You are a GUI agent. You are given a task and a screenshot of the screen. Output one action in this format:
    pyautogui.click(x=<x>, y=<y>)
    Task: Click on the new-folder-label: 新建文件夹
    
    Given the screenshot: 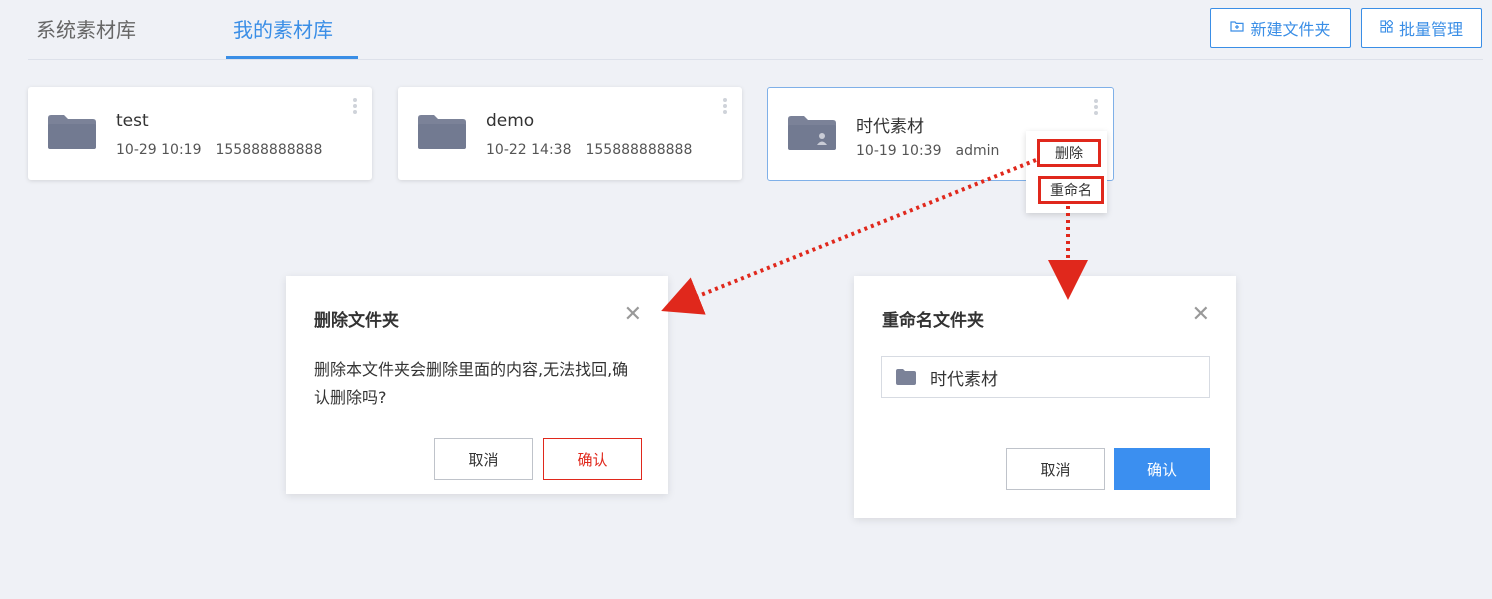 What is the action you would take?
    pyautogui.click(x=1290, y=29)
    